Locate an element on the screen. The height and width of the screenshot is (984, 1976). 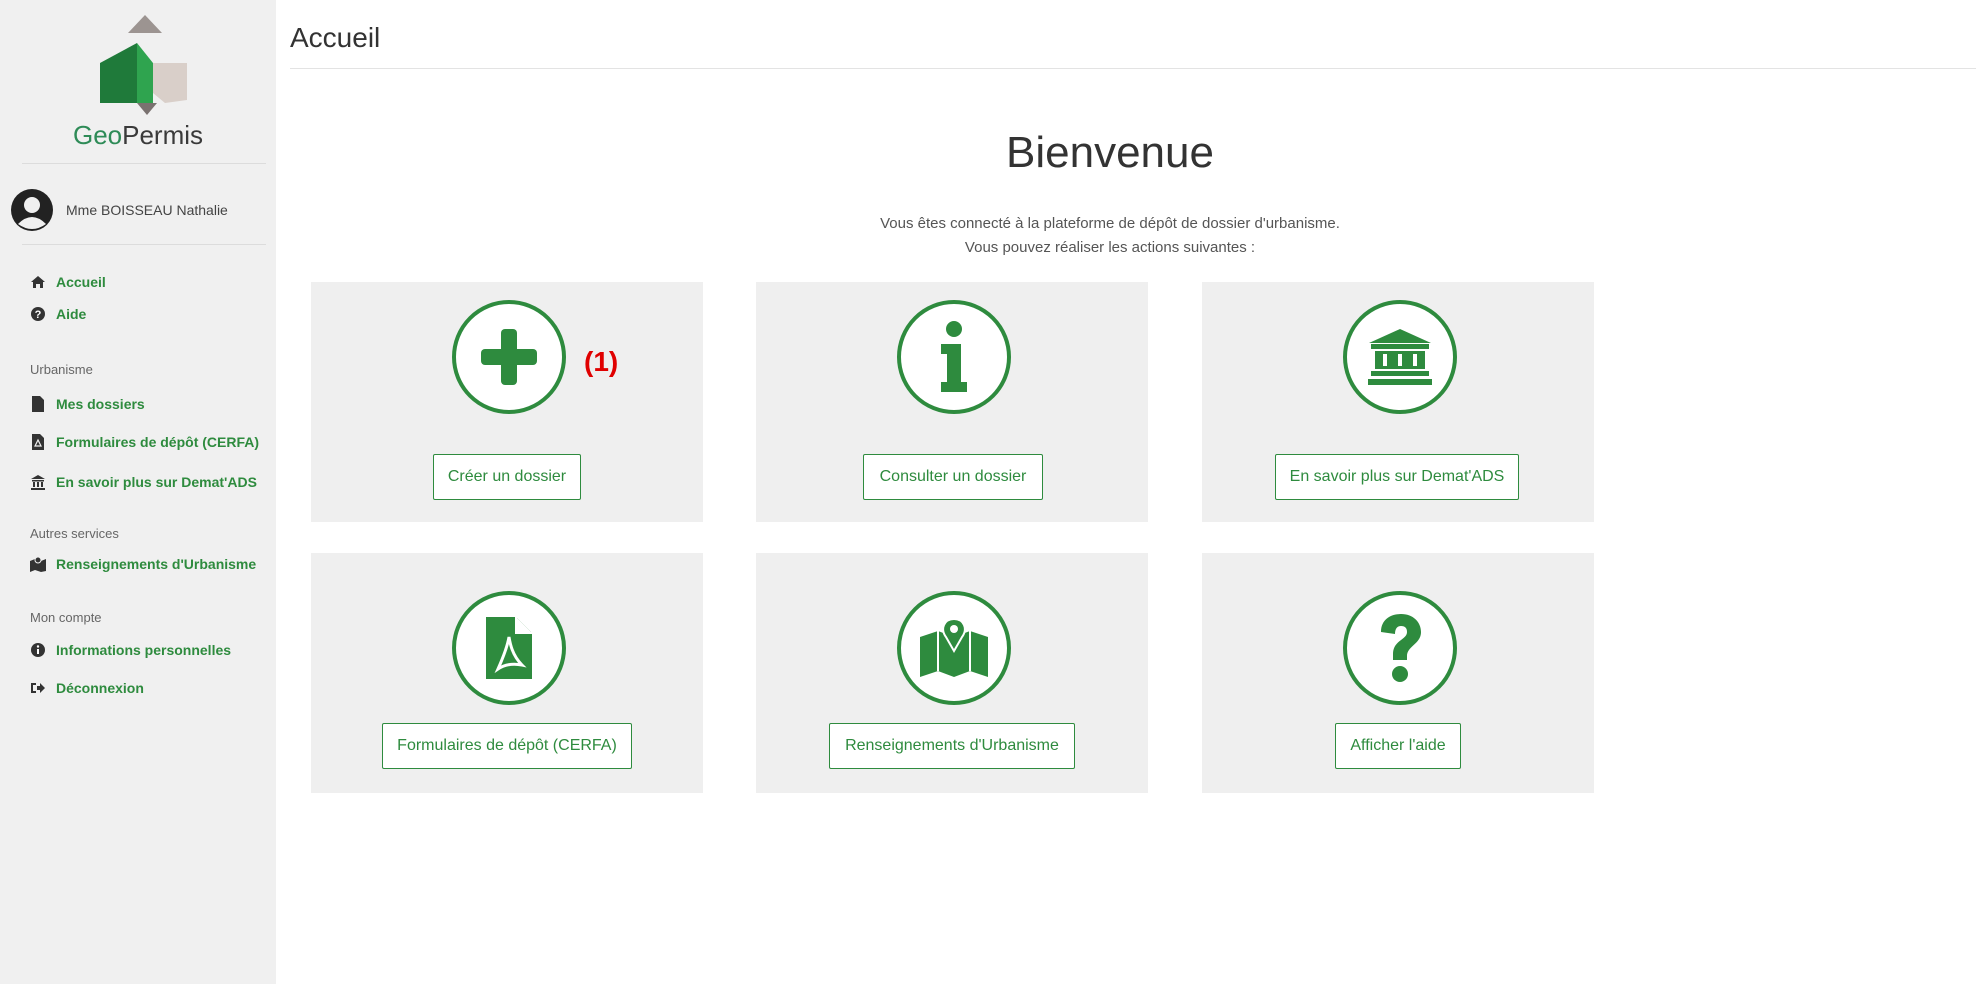
plus-icon is located at coordinates (509, 357).